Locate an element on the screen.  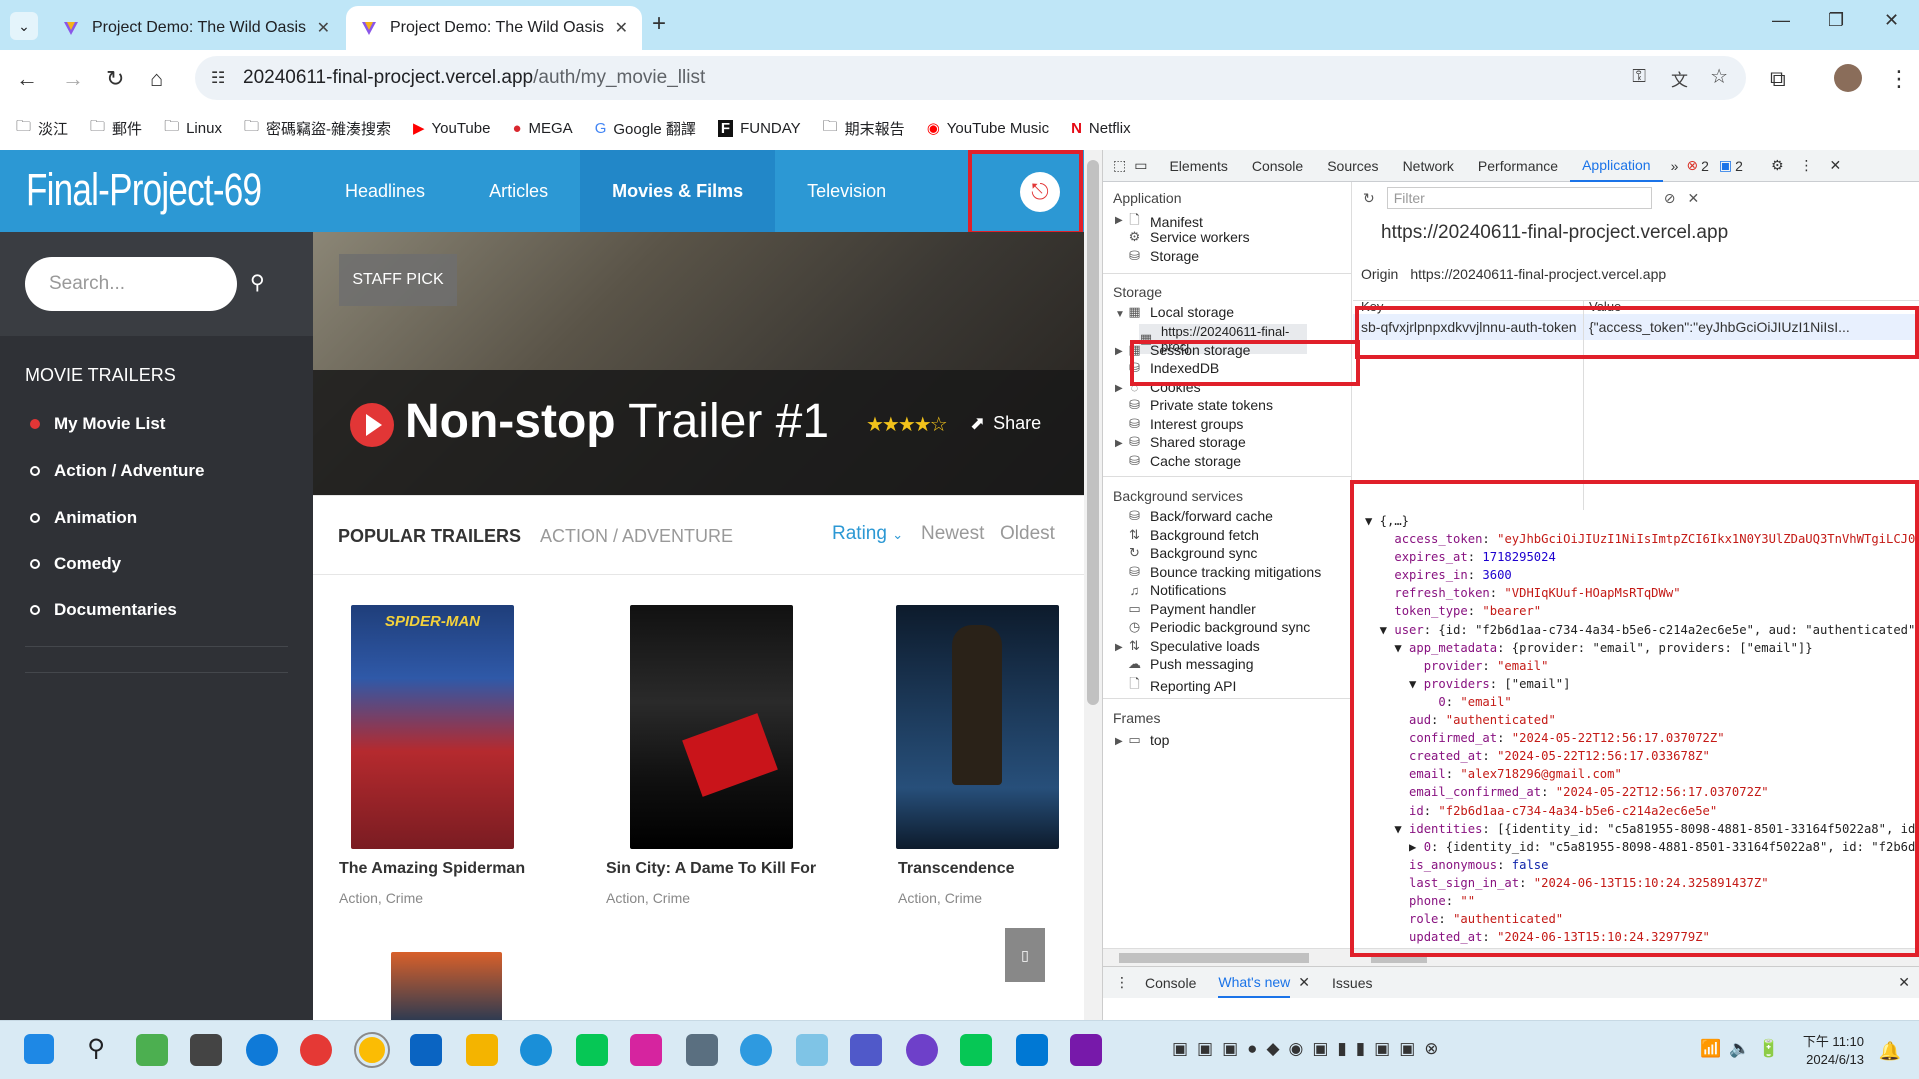
devtools-menu-icon: ⋮ is located at coordinates (1807, 165).